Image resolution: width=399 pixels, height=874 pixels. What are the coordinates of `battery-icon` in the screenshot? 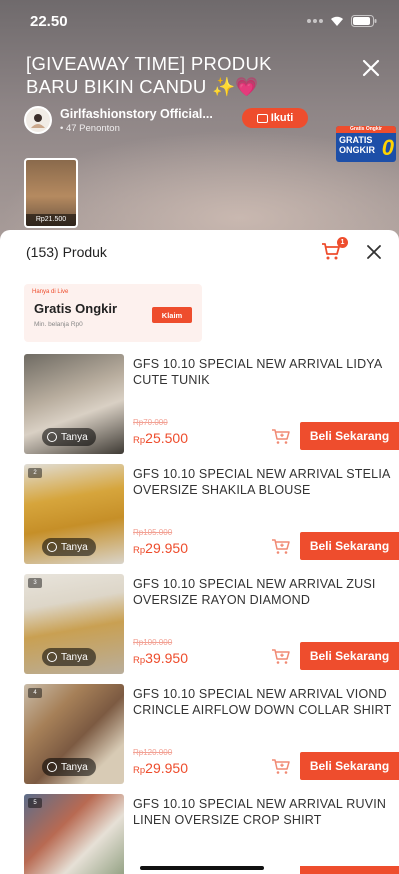 It's located at (364, 21).